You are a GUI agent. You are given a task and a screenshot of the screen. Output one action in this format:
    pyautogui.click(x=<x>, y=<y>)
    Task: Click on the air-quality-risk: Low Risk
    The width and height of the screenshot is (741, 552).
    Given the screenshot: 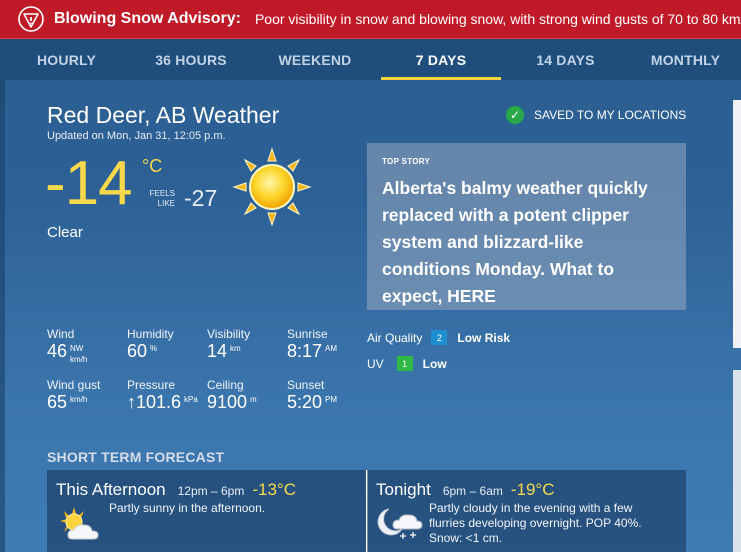 What is the action you would take?
    pyautogui.click(x=484, y=337)
    